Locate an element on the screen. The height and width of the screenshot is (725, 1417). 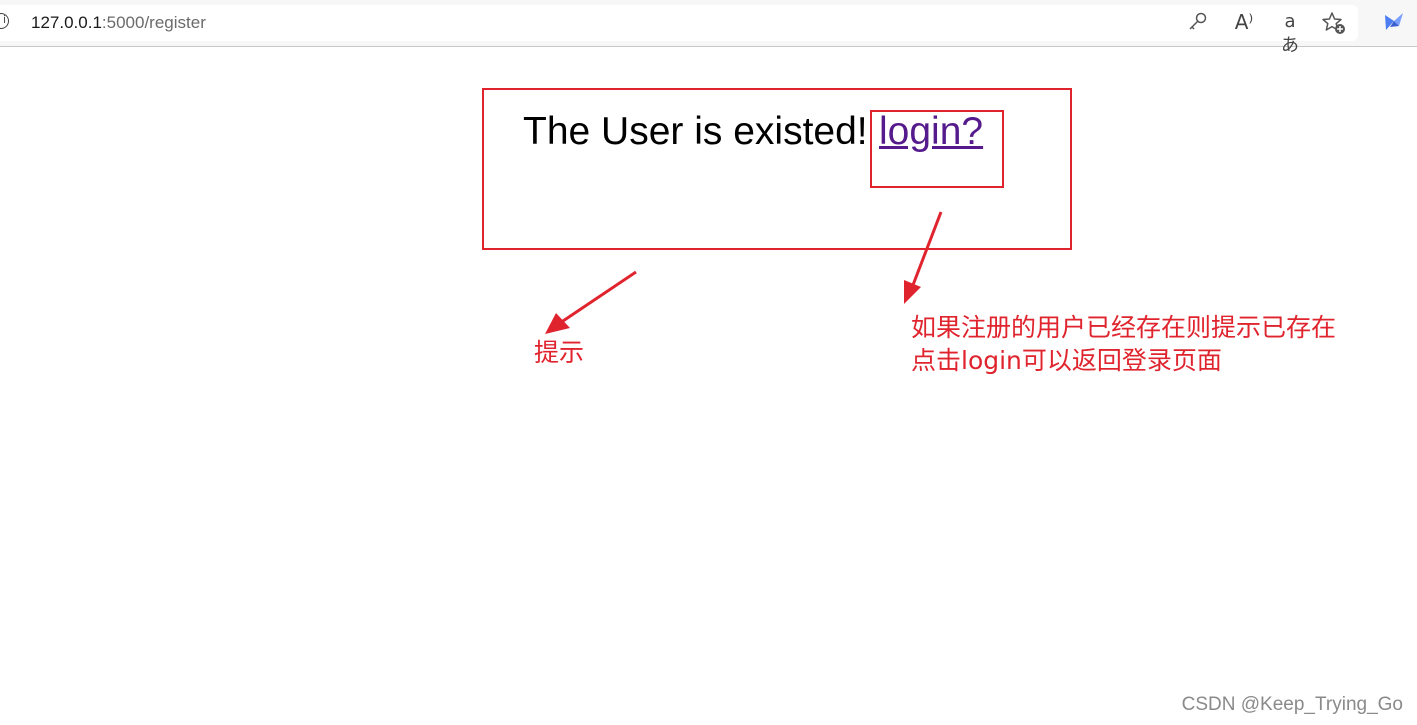
add-favorite-icon is located at coordinates (1333, 22).